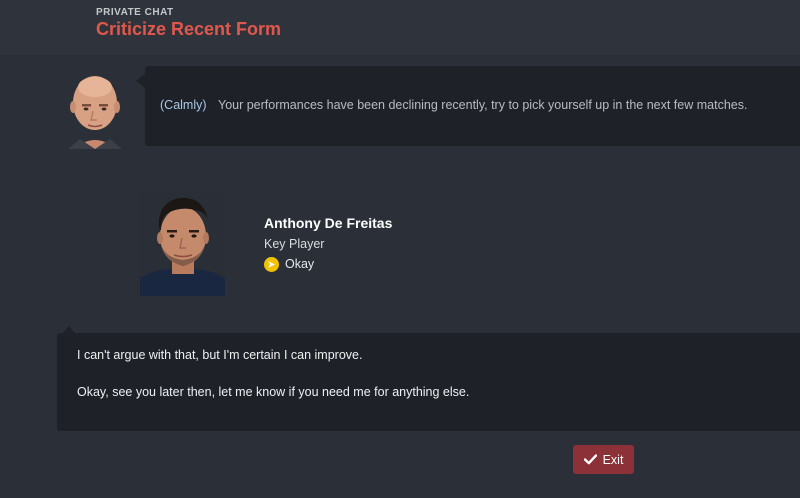 The image size is (800, 498). Describe the element at coordinates (613, 459) in the screenshot. I see `exit-button-label: Exit` at that location.